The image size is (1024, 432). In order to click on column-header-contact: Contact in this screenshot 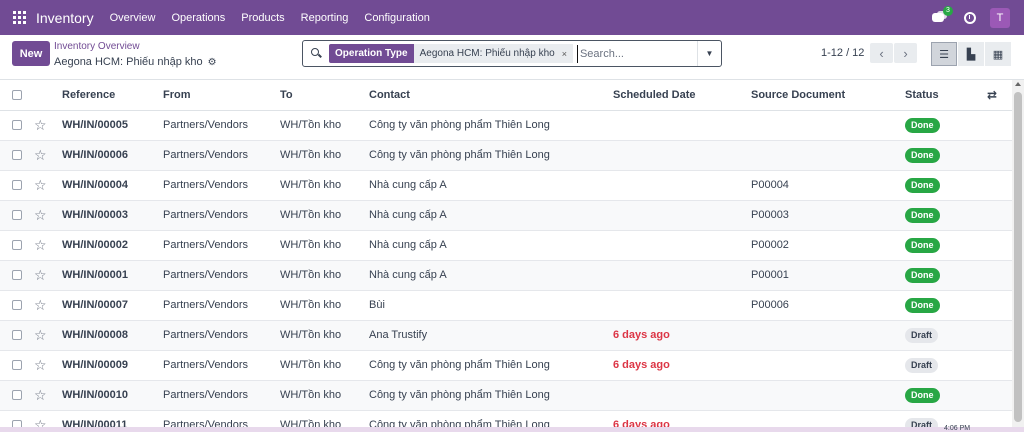, I will do `click(491, 95)`.